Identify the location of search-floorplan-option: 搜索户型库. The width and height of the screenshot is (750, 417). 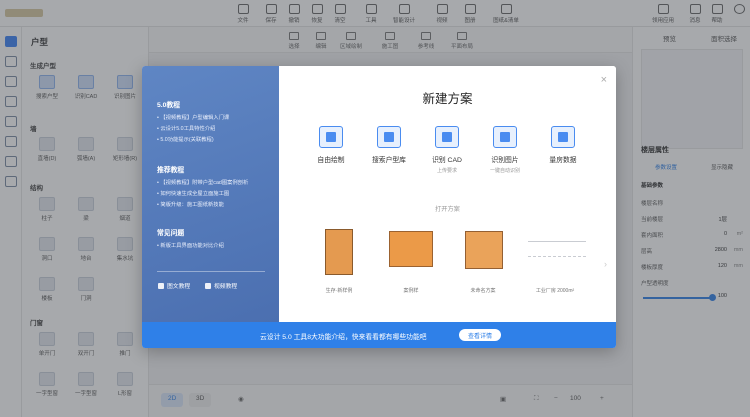
(389, 145).